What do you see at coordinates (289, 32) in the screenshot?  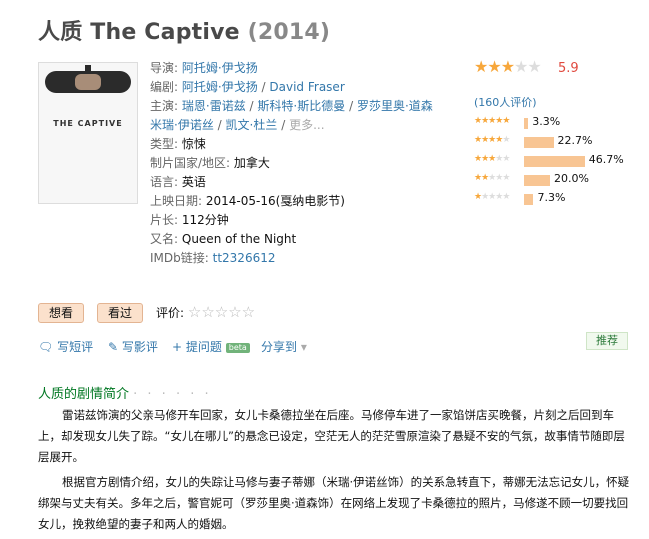 I see `movie-year: (2014)` at bounding box center [289, 32].